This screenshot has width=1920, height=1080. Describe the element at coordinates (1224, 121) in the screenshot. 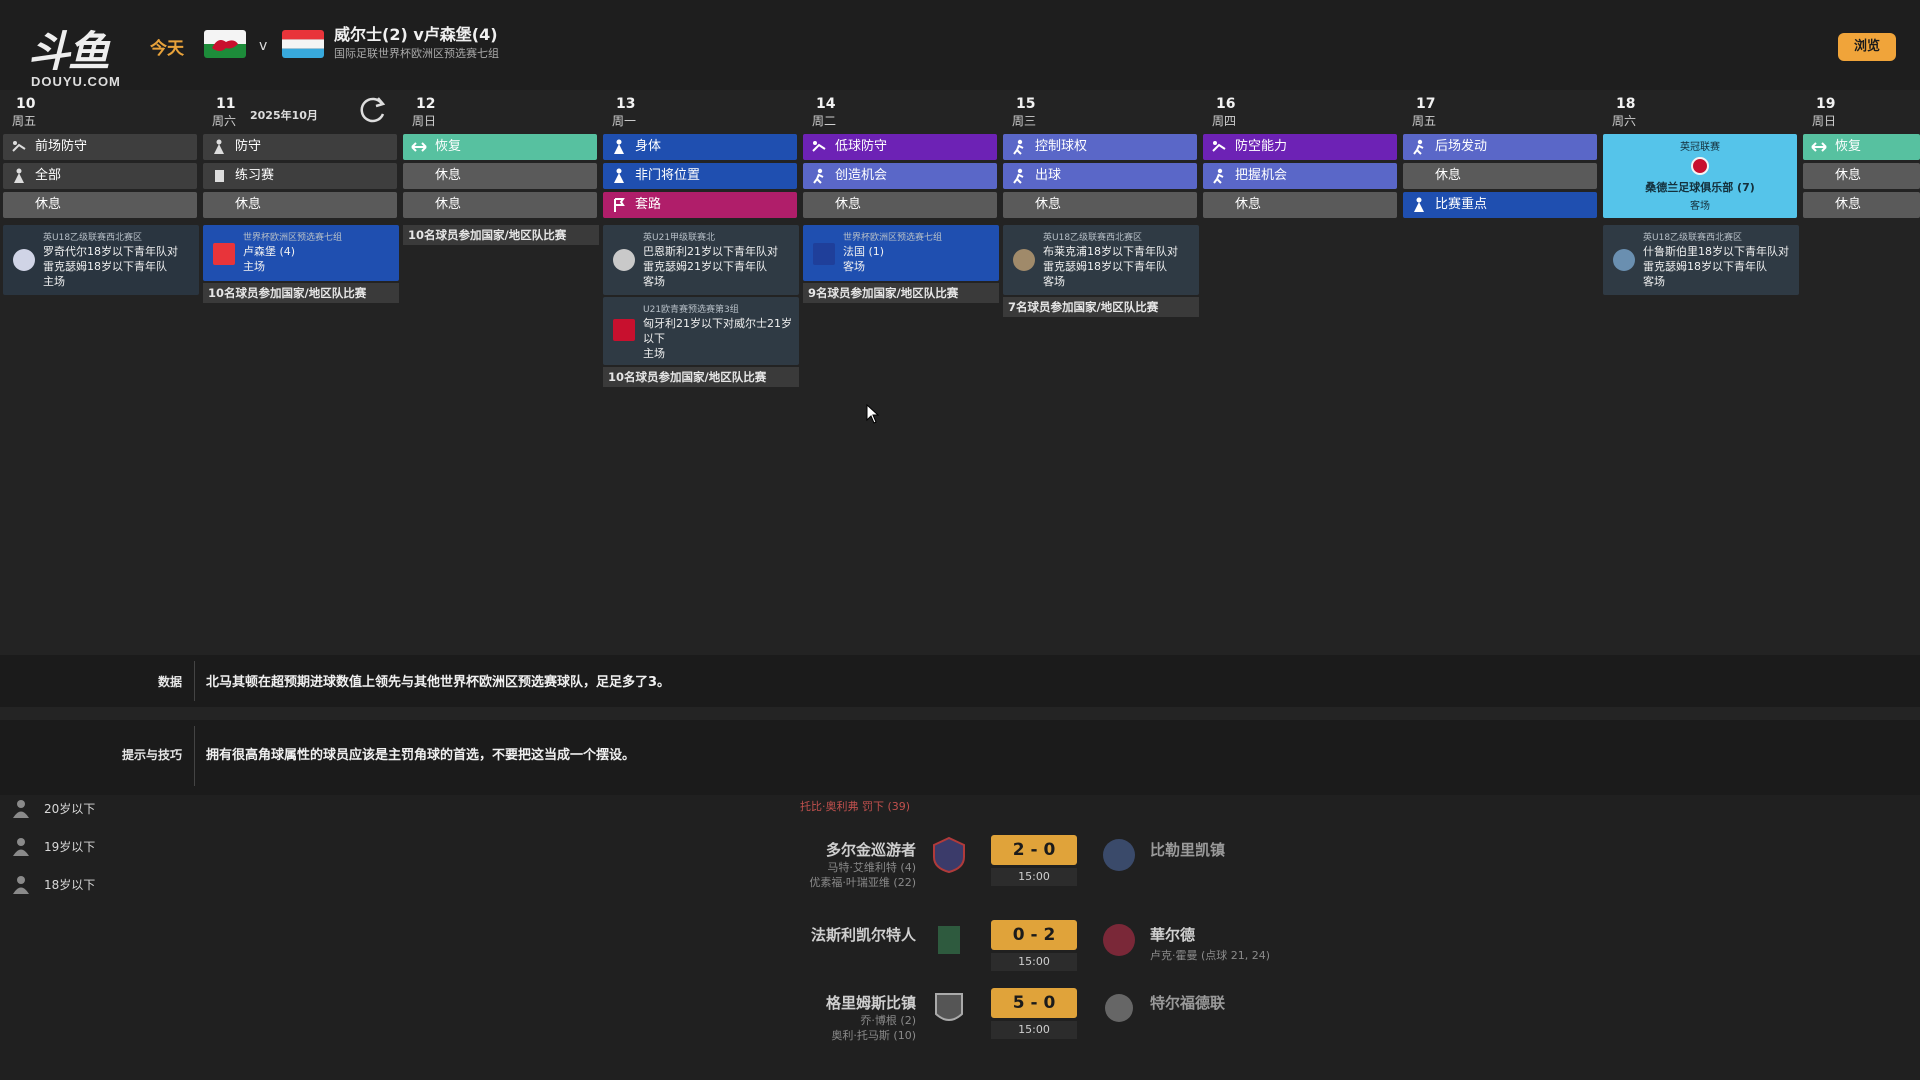

I see `day-weekday: 周四` at that location.